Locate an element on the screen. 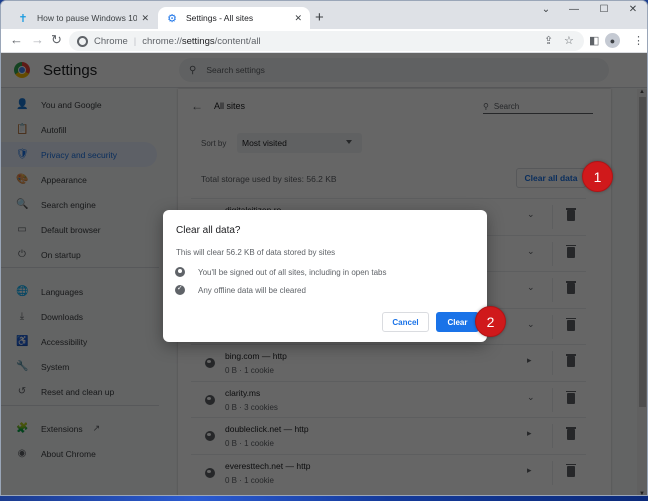 This screenshot has width=648, height=501. close-window-button: ✕ is located at coordinates (633, 9).